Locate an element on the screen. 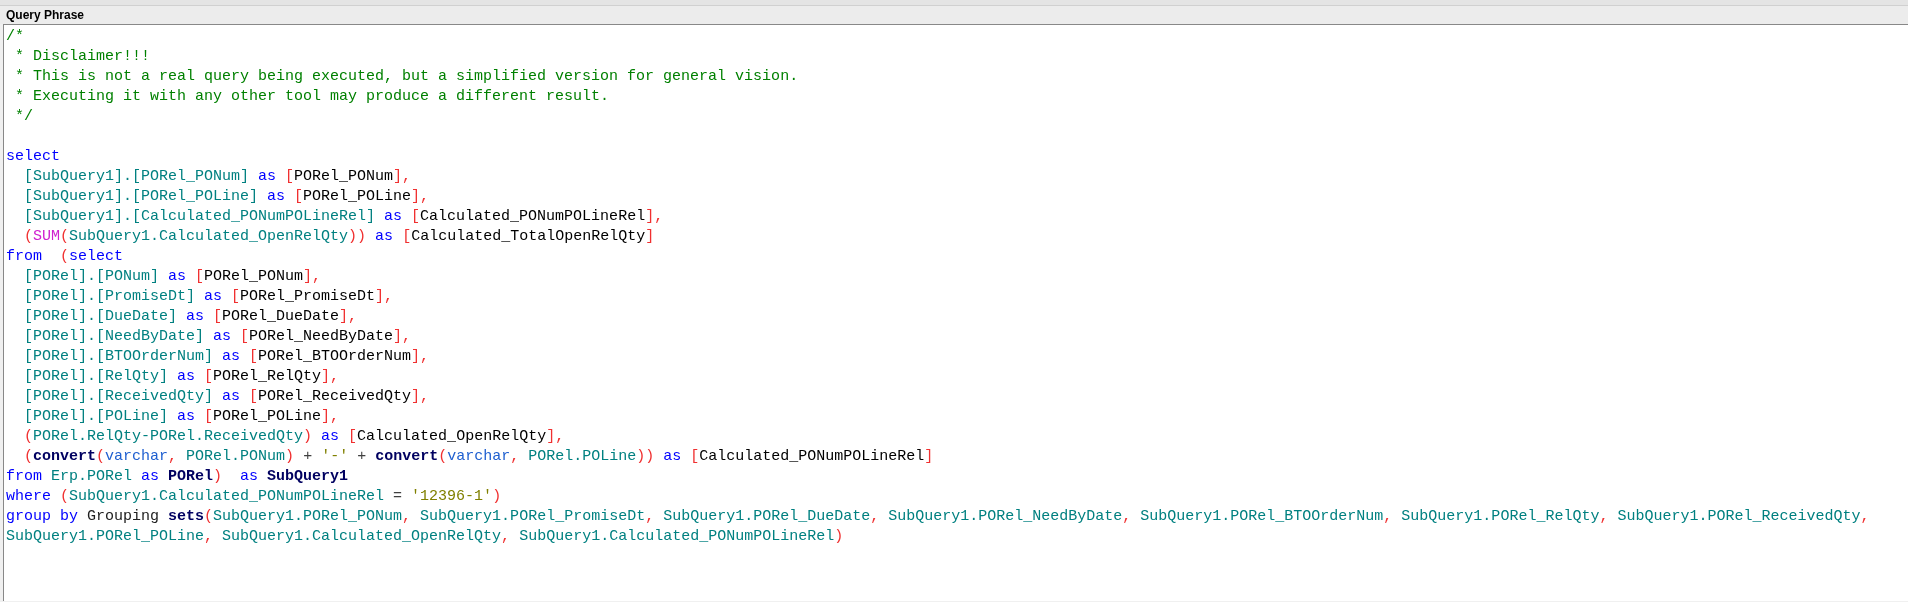  code-line: from Erp.PORel as PORel) as SubQuery1 is located at coordinates (177, 477).